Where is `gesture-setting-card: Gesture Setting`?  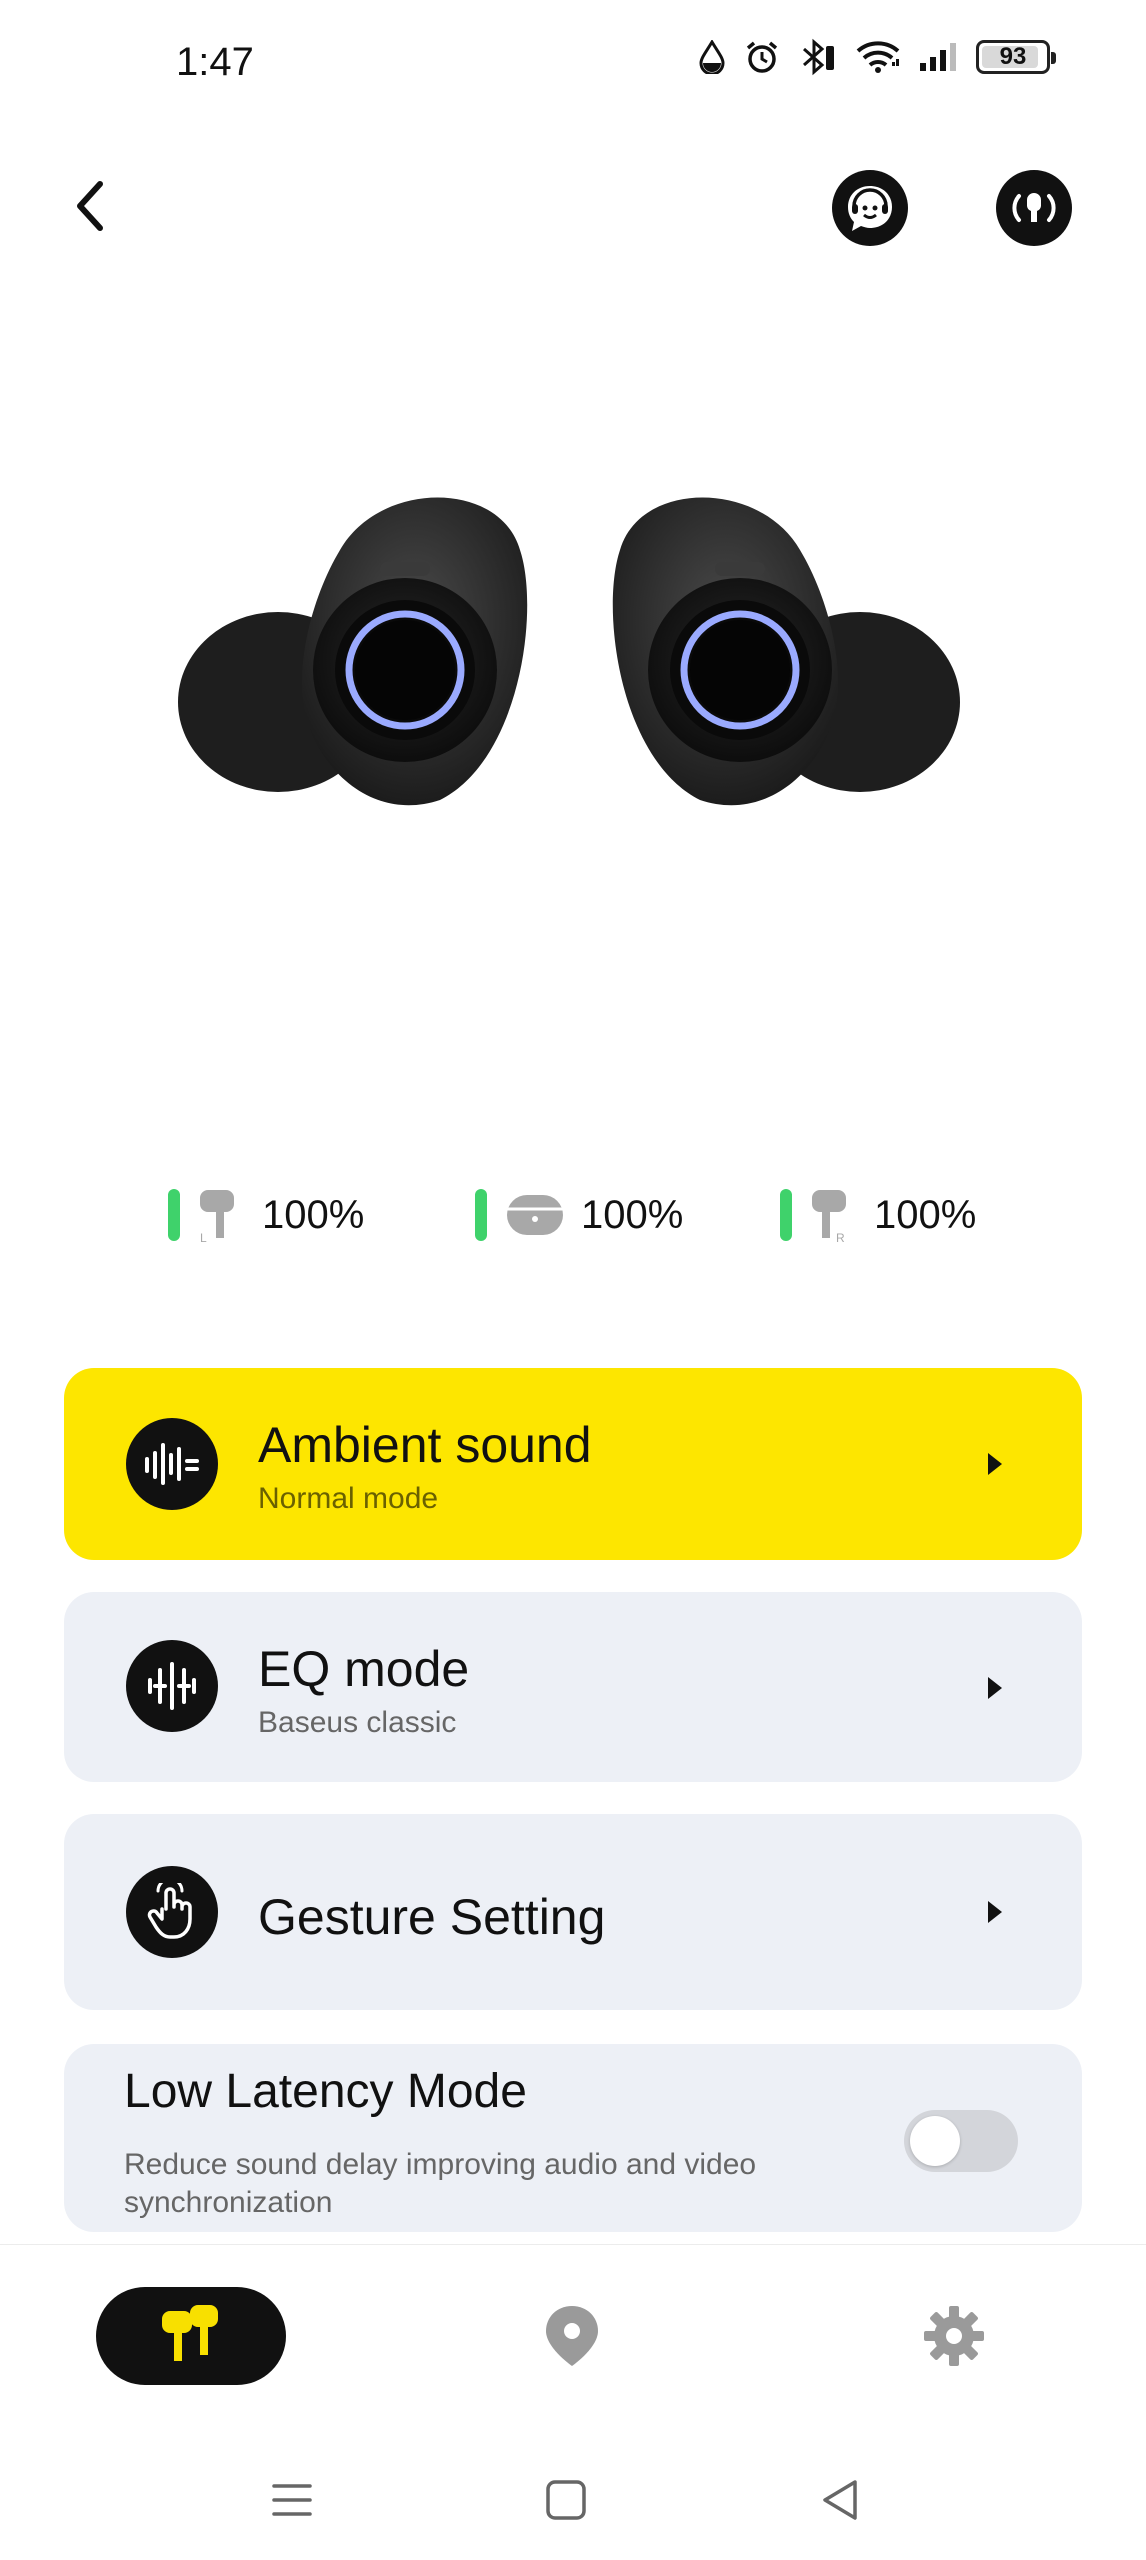 gesture-setting-card: Gesture Setting is located at coordinates (573, 1912).